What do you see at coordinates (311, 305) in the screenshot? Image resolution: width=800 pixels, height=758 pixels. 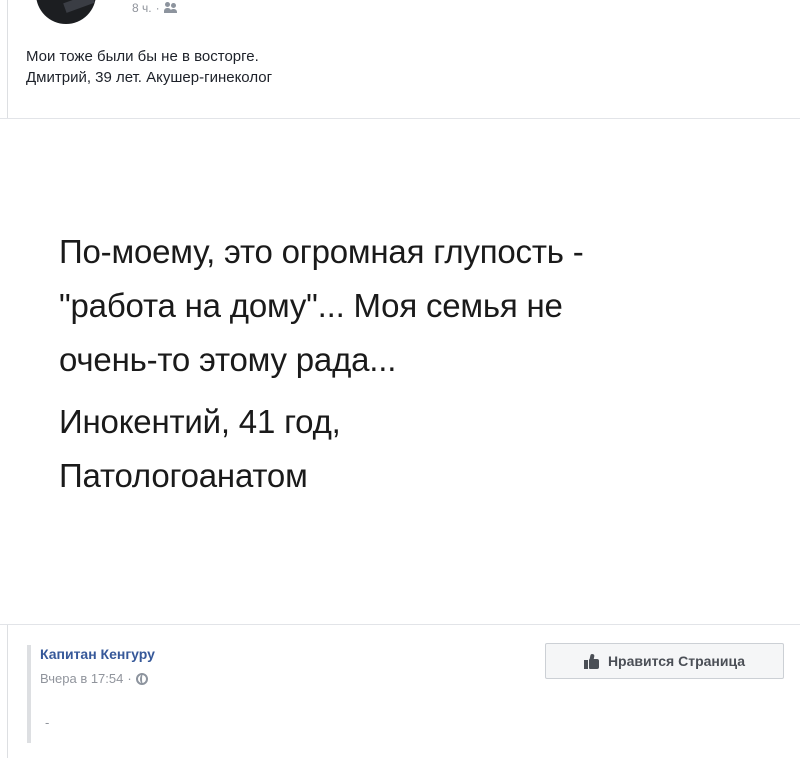 I see `quote-line: "работа на дому"... Моя семья не` at bounding box center [311, 305].